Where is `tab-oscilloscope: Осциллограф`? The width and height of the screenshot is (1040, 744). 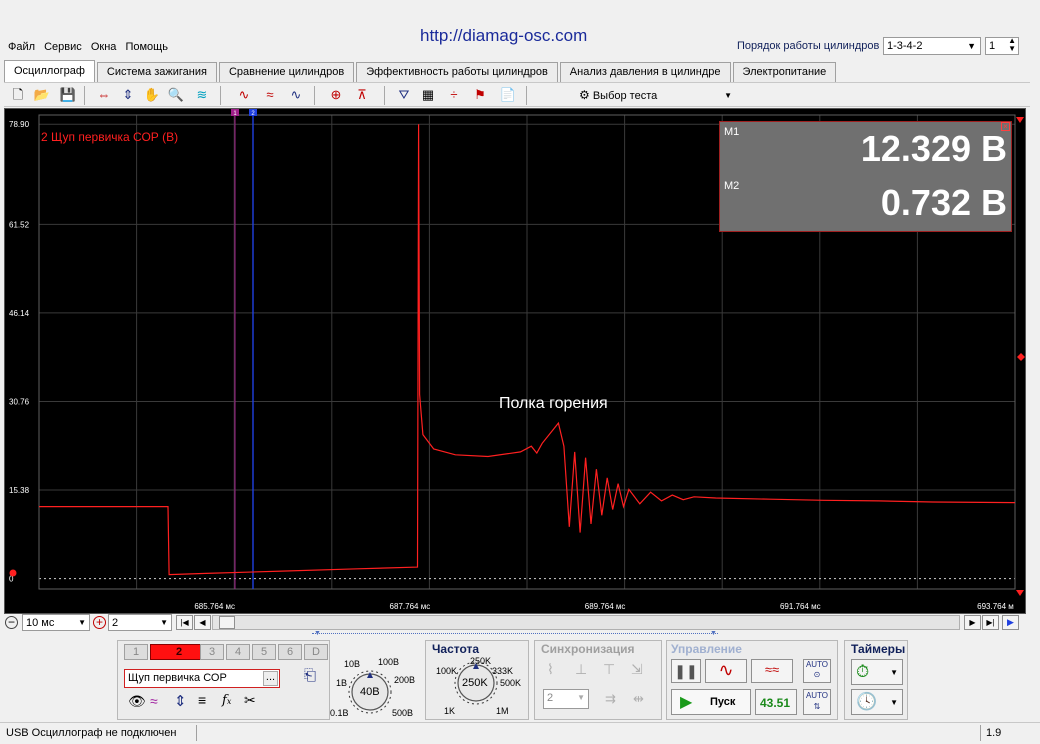
tab-oscilloscope: Осциллограф is located at coordinates (49, 71).